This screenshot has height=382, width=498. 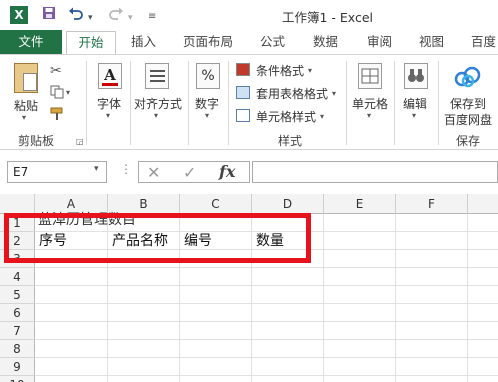 What do you see at coordinates (286, 116) in the screenshot?
I see `cell-styles-button: 单元格样式` at bounding box center [286, 116].